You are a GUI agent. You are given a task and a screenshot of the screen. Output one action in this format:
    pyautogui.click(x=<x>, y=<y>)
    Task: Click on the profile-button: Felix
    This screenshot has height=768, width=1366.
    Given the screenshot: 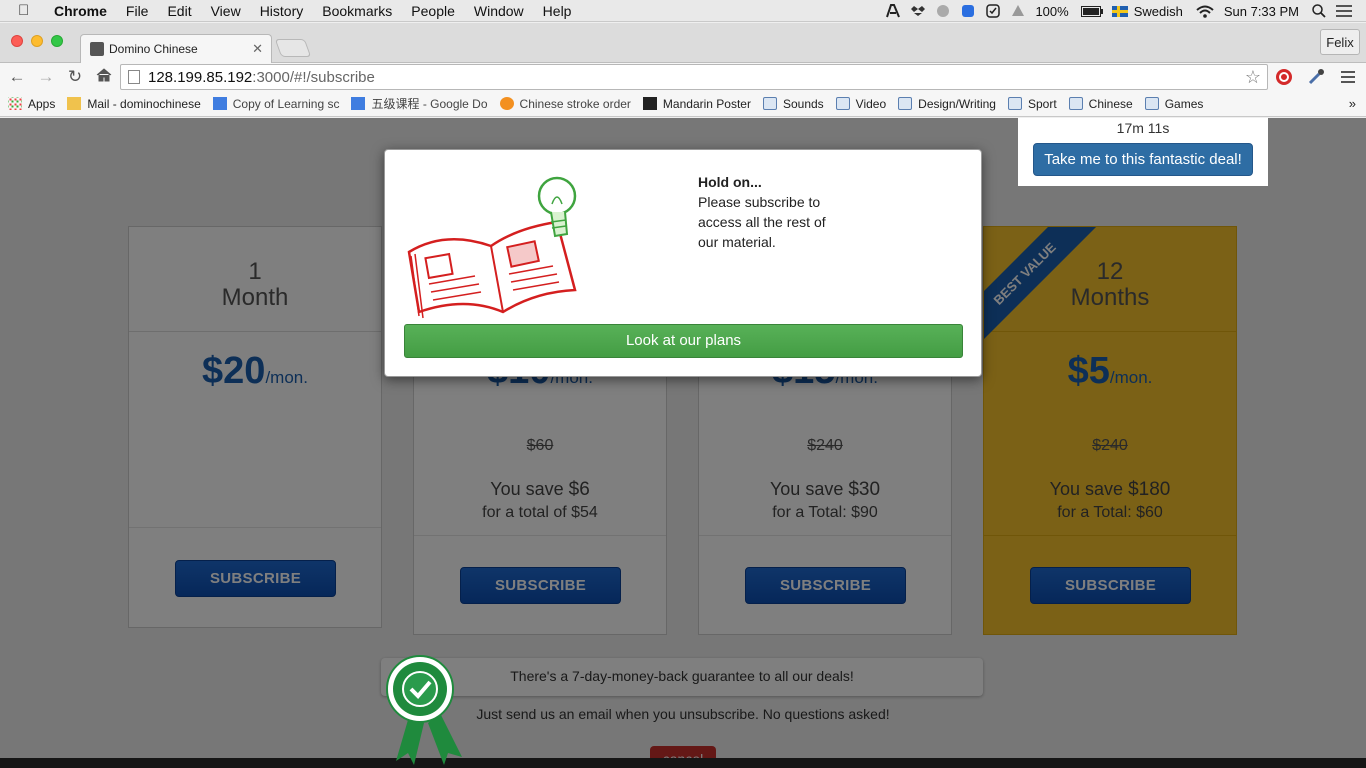 What is the action you would take?
    pyautogui.click(x=1340, y=42)
    